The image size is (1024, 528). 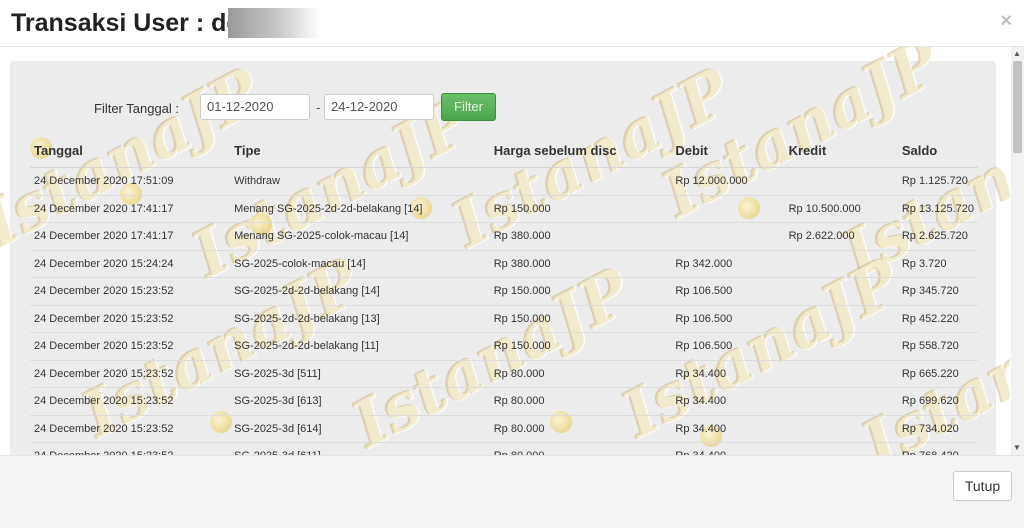 What do you see at coordinates (133, 23) in the screenshot?
I see `modal-title: Transaksi User : dec` at bounding box center [133, 23].